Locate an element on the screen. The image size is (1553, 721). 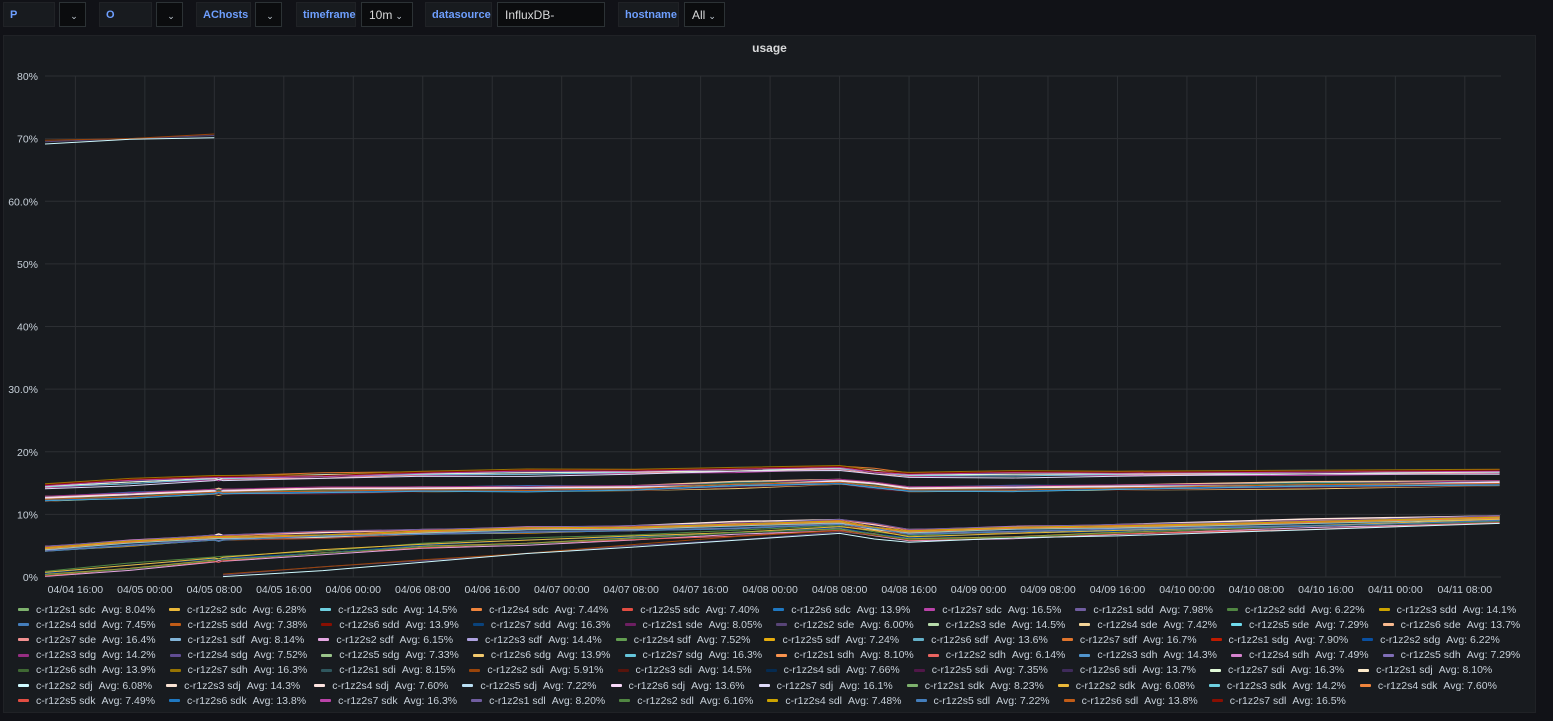
legend-series-name: c-r1z2s7 sdi is located at coordinates (1256, 670).